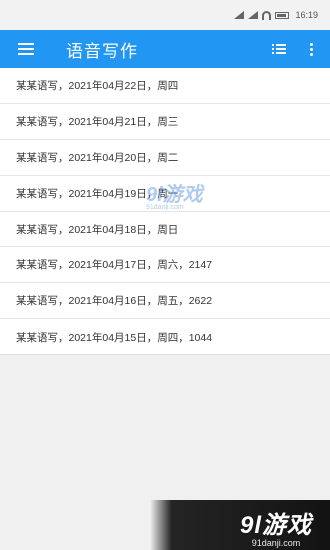  Describe the element at coordinates (239, 15) in the screenshot. I see `signal-icon` at that location.